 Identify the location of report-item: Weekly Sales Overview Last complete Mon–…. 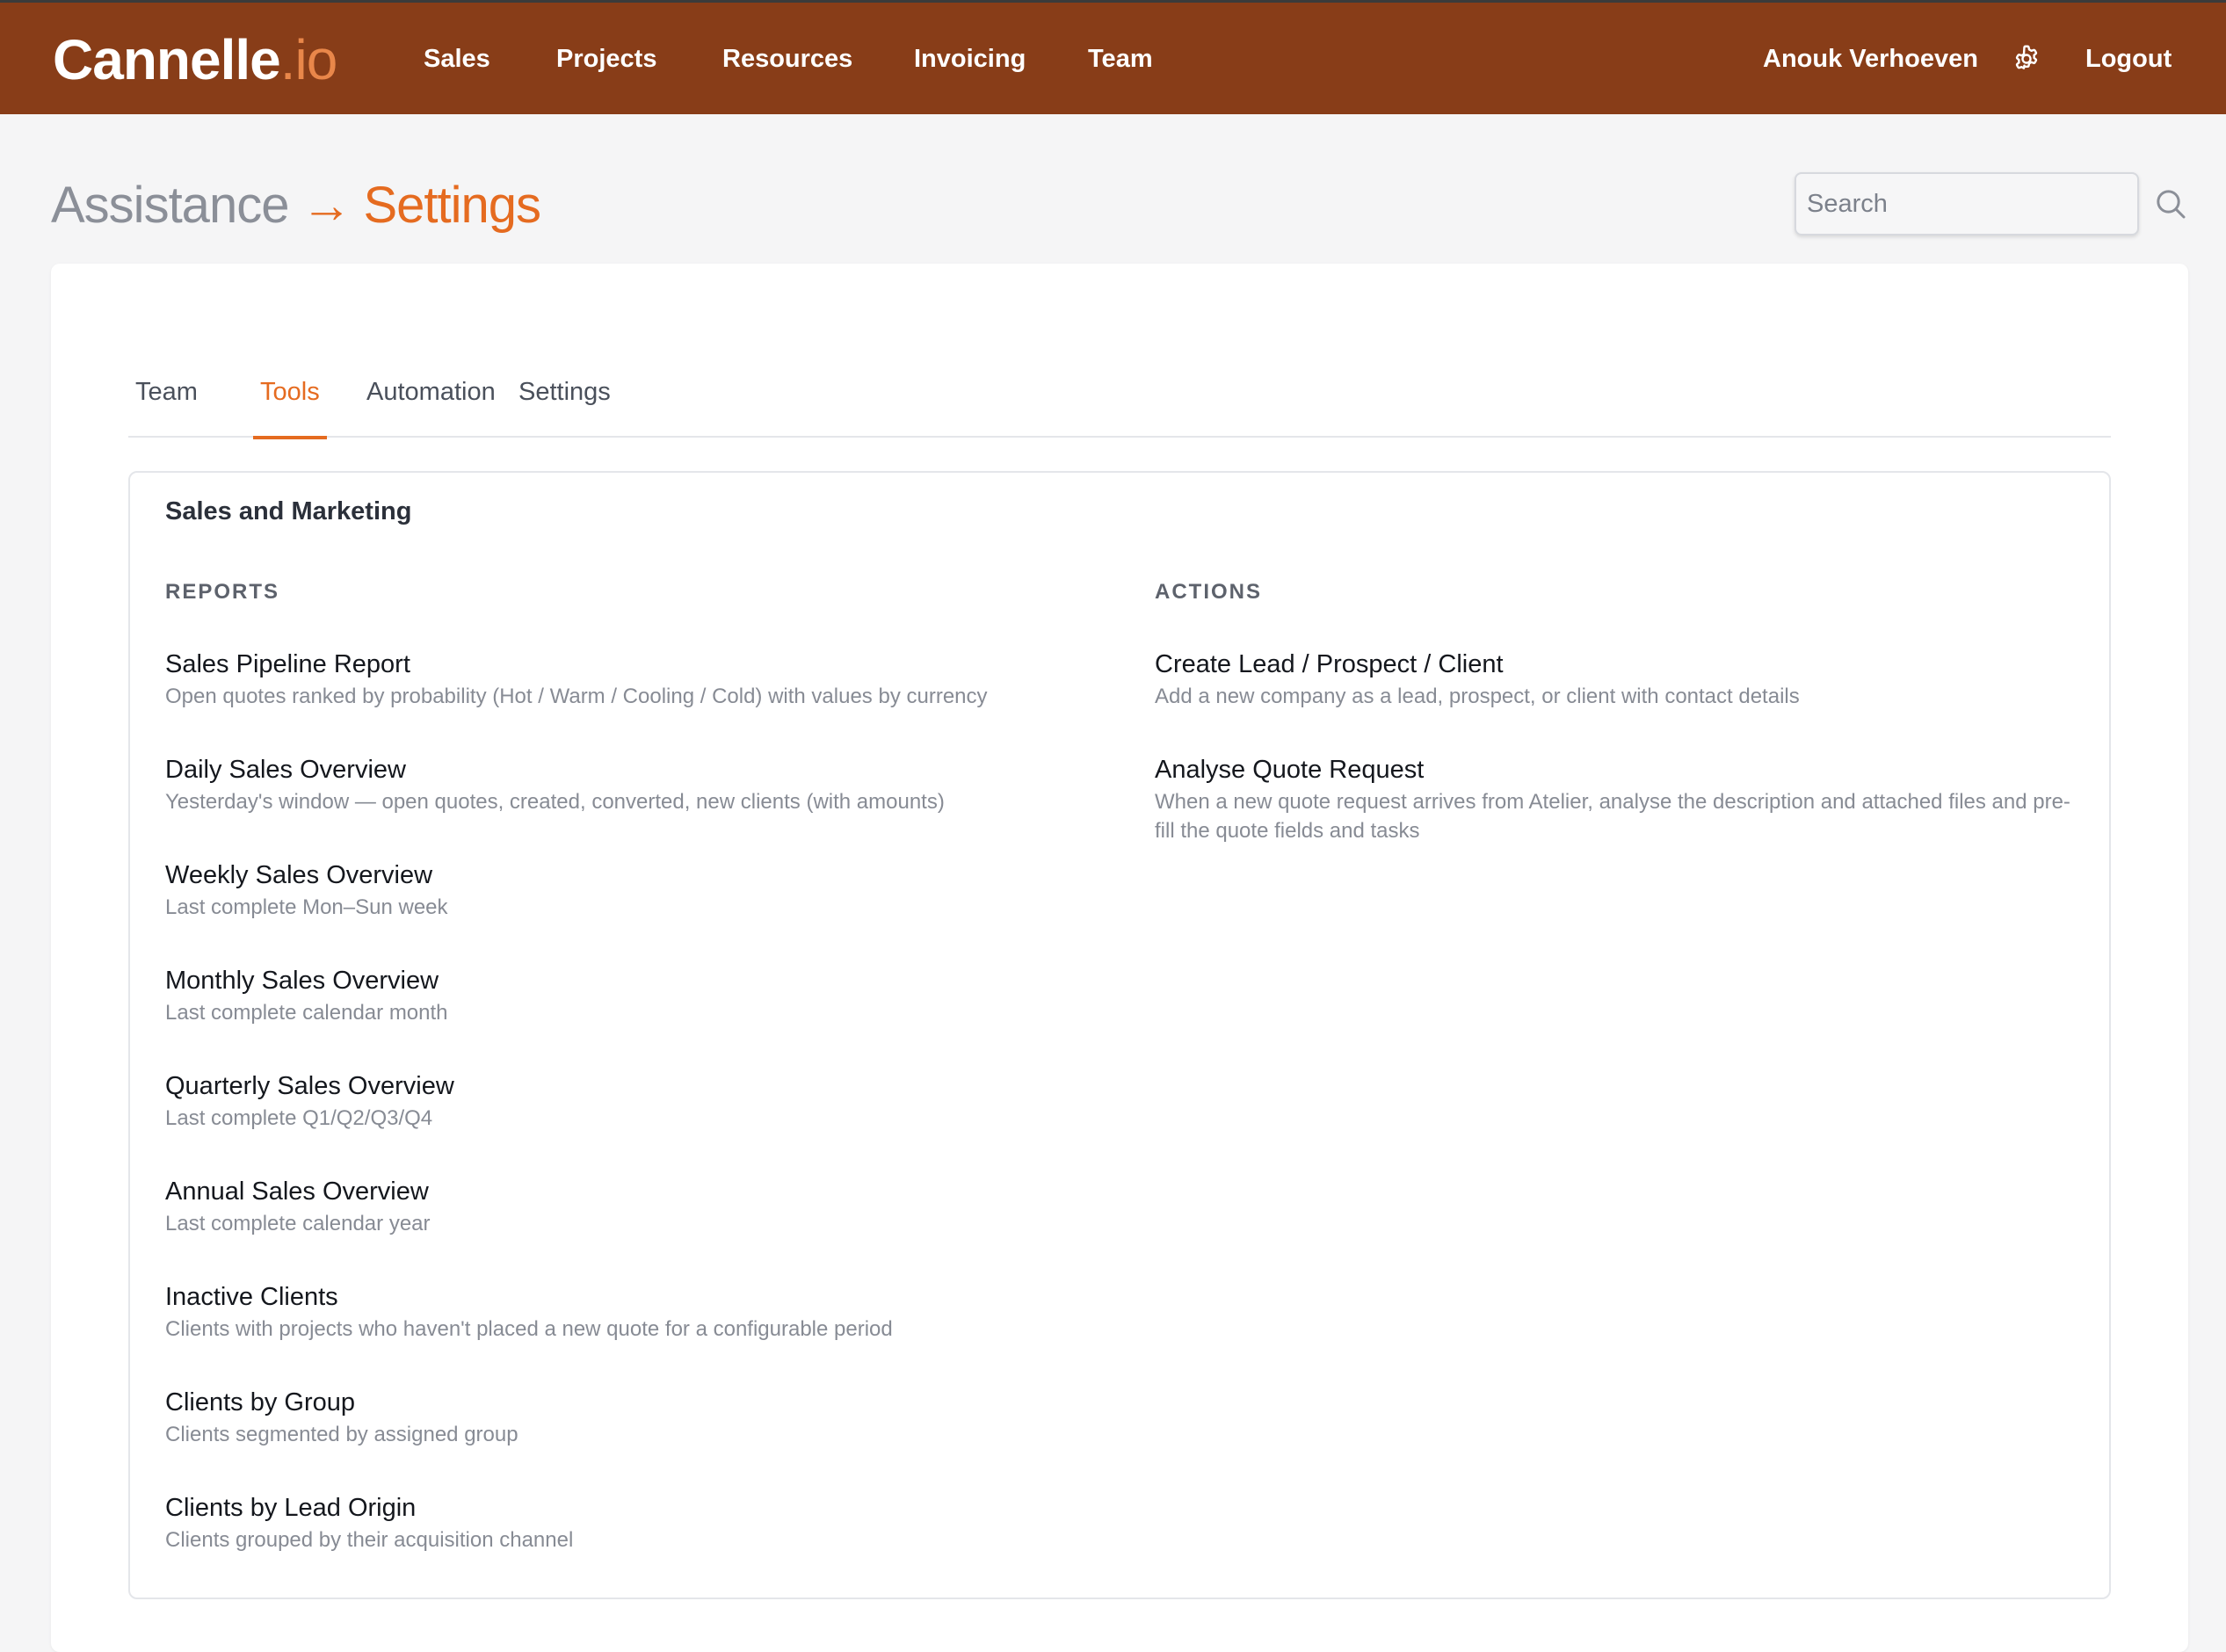
(631, 891).